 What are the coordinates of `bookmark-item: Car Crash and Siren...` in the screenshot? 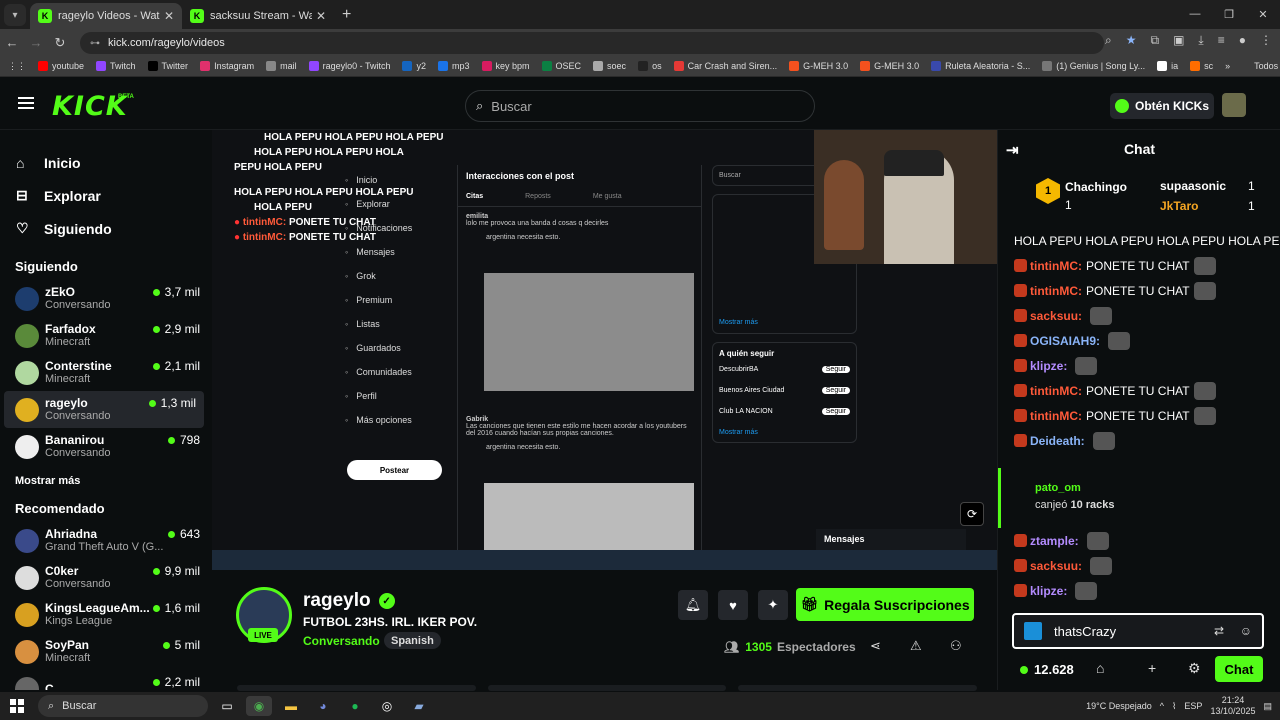 It's located at (725, 66).